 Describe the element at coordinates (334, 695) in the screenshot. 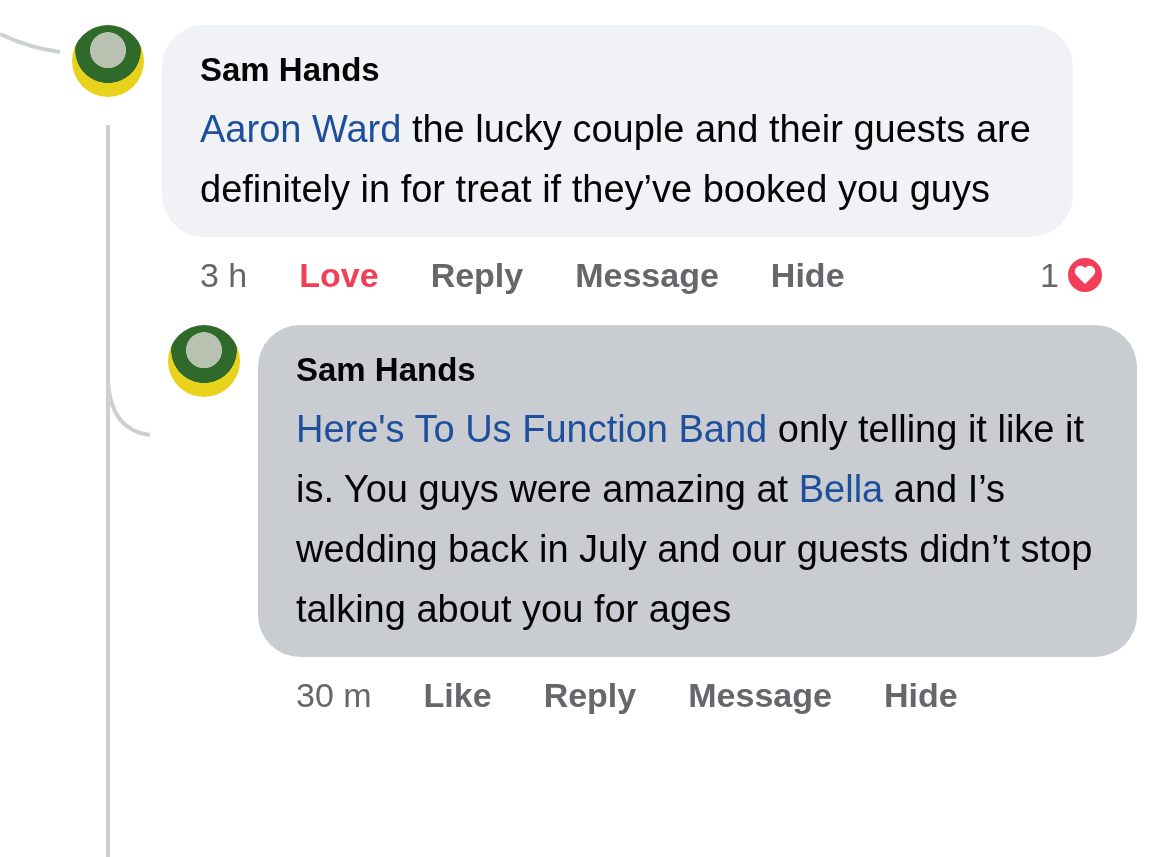

I see `timestamp: 30 m` at that location.